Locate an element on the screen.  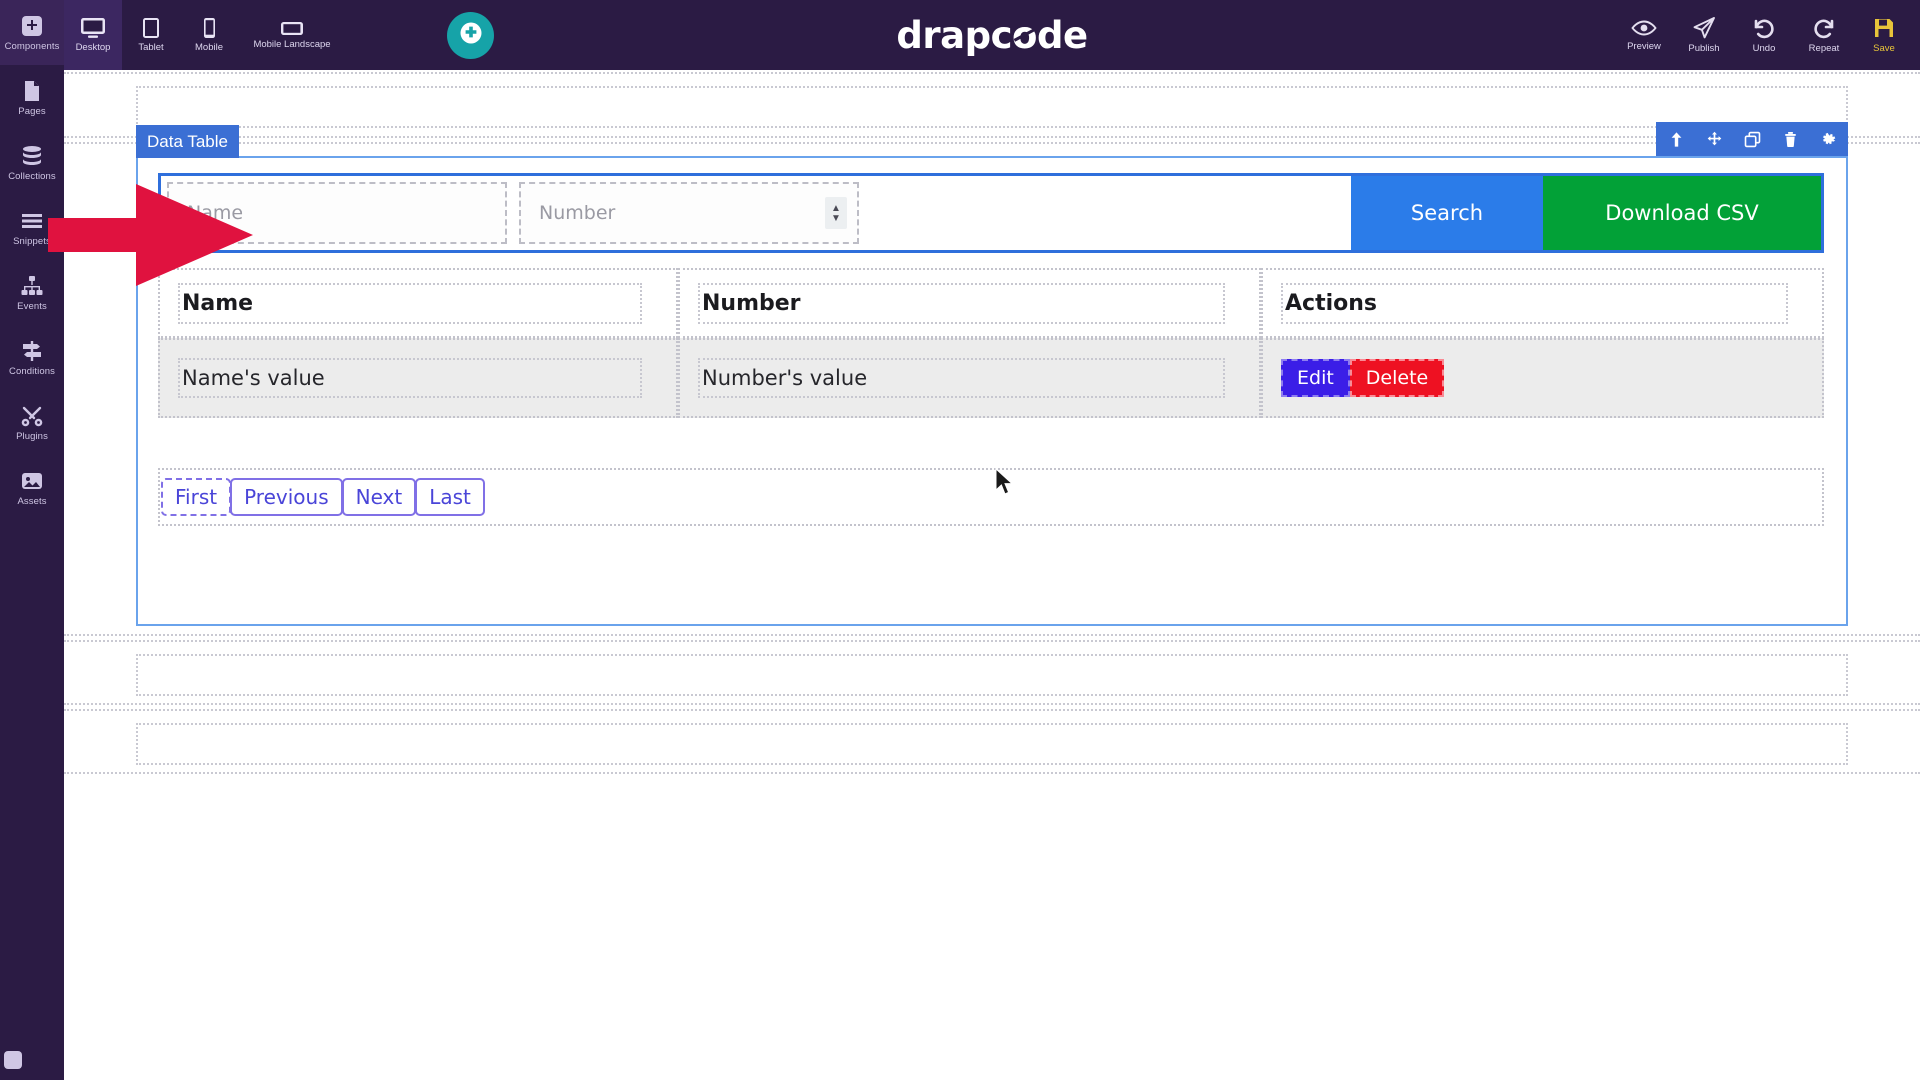
sidebar-item-assets: Assets is located at coordinates (32, 487).